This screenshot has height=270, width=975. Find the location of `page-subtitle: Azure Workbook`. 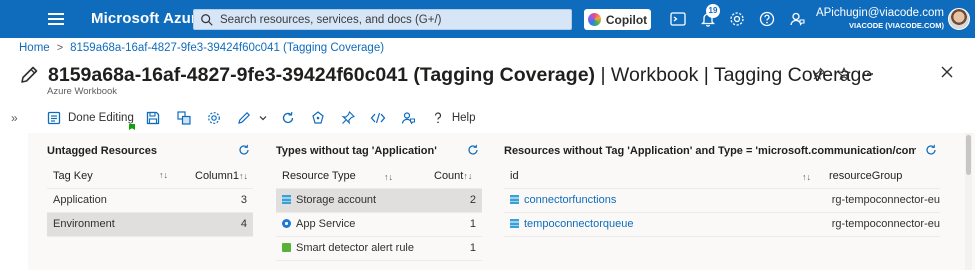

page-subtitle: Azure Workbook is located at coordinates (82, 91).